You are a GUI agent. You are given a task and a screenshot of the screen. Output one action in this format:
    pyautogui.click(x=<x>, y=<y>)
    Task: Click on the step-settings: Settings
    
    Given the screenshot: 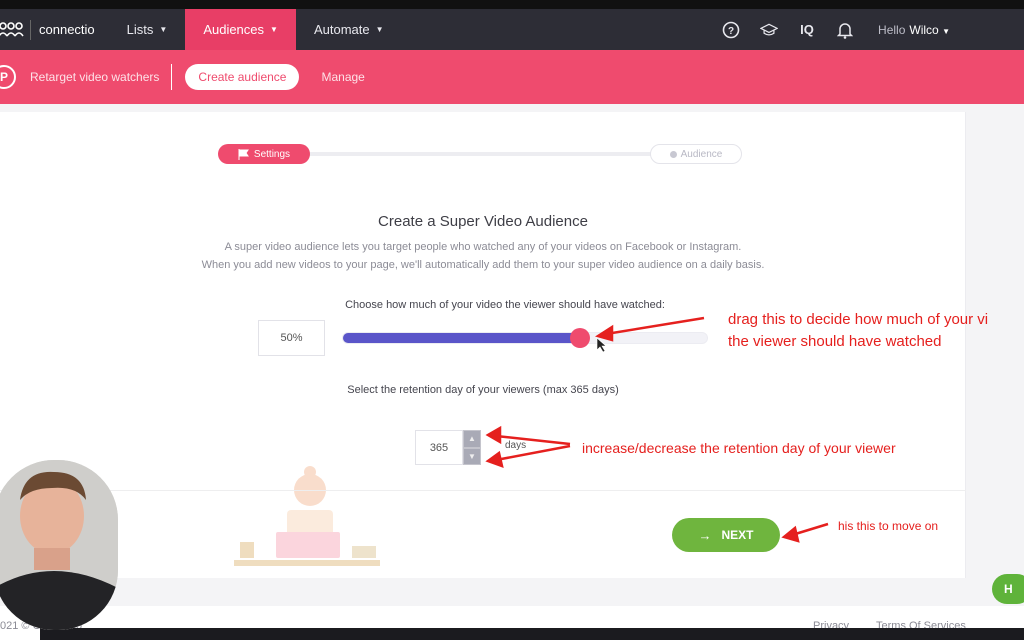 What is the action you would take?
    pyautogui.click(x=264, y=154)
    